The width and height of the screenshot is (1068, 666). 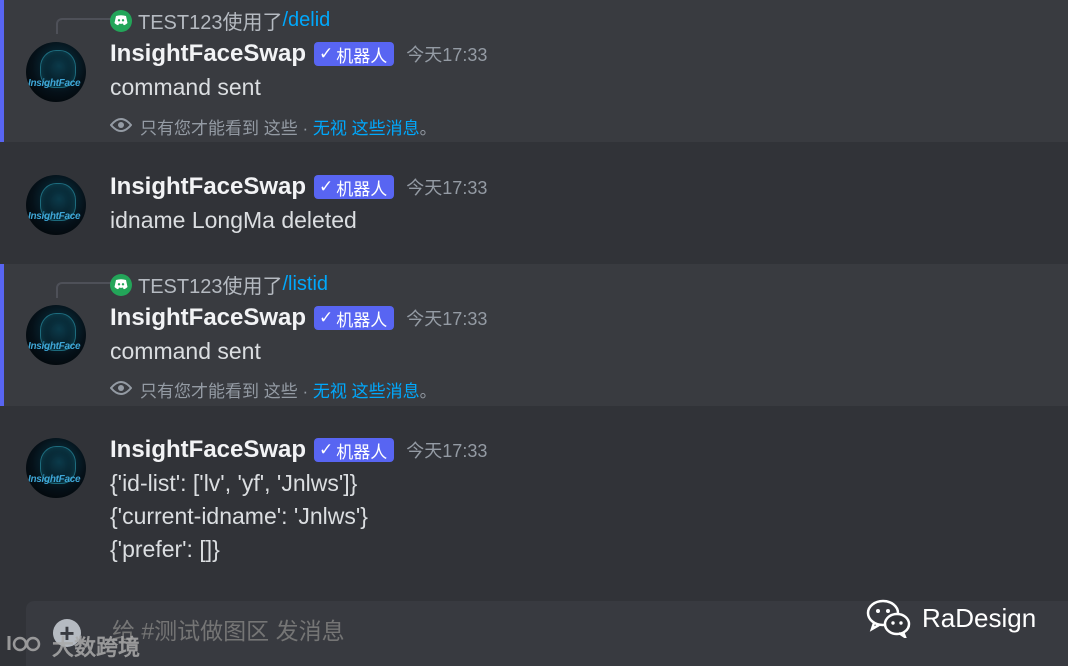 I want to click on message-line: {'current-idname': 'Jnlws'}, so click(x=239, y=516).